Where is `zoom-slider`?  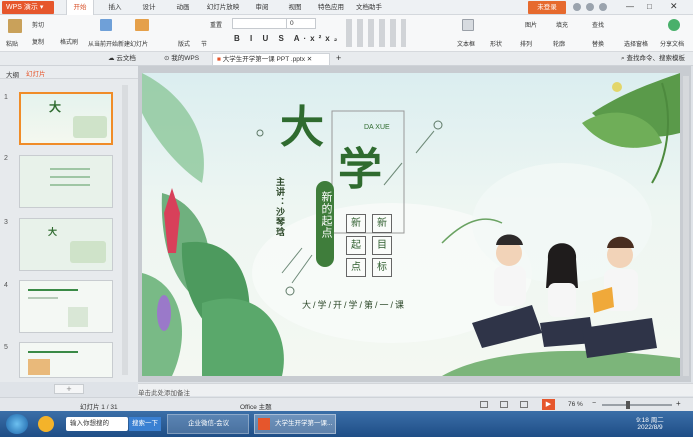 zoom-slider is located at coordinates (637, 405).